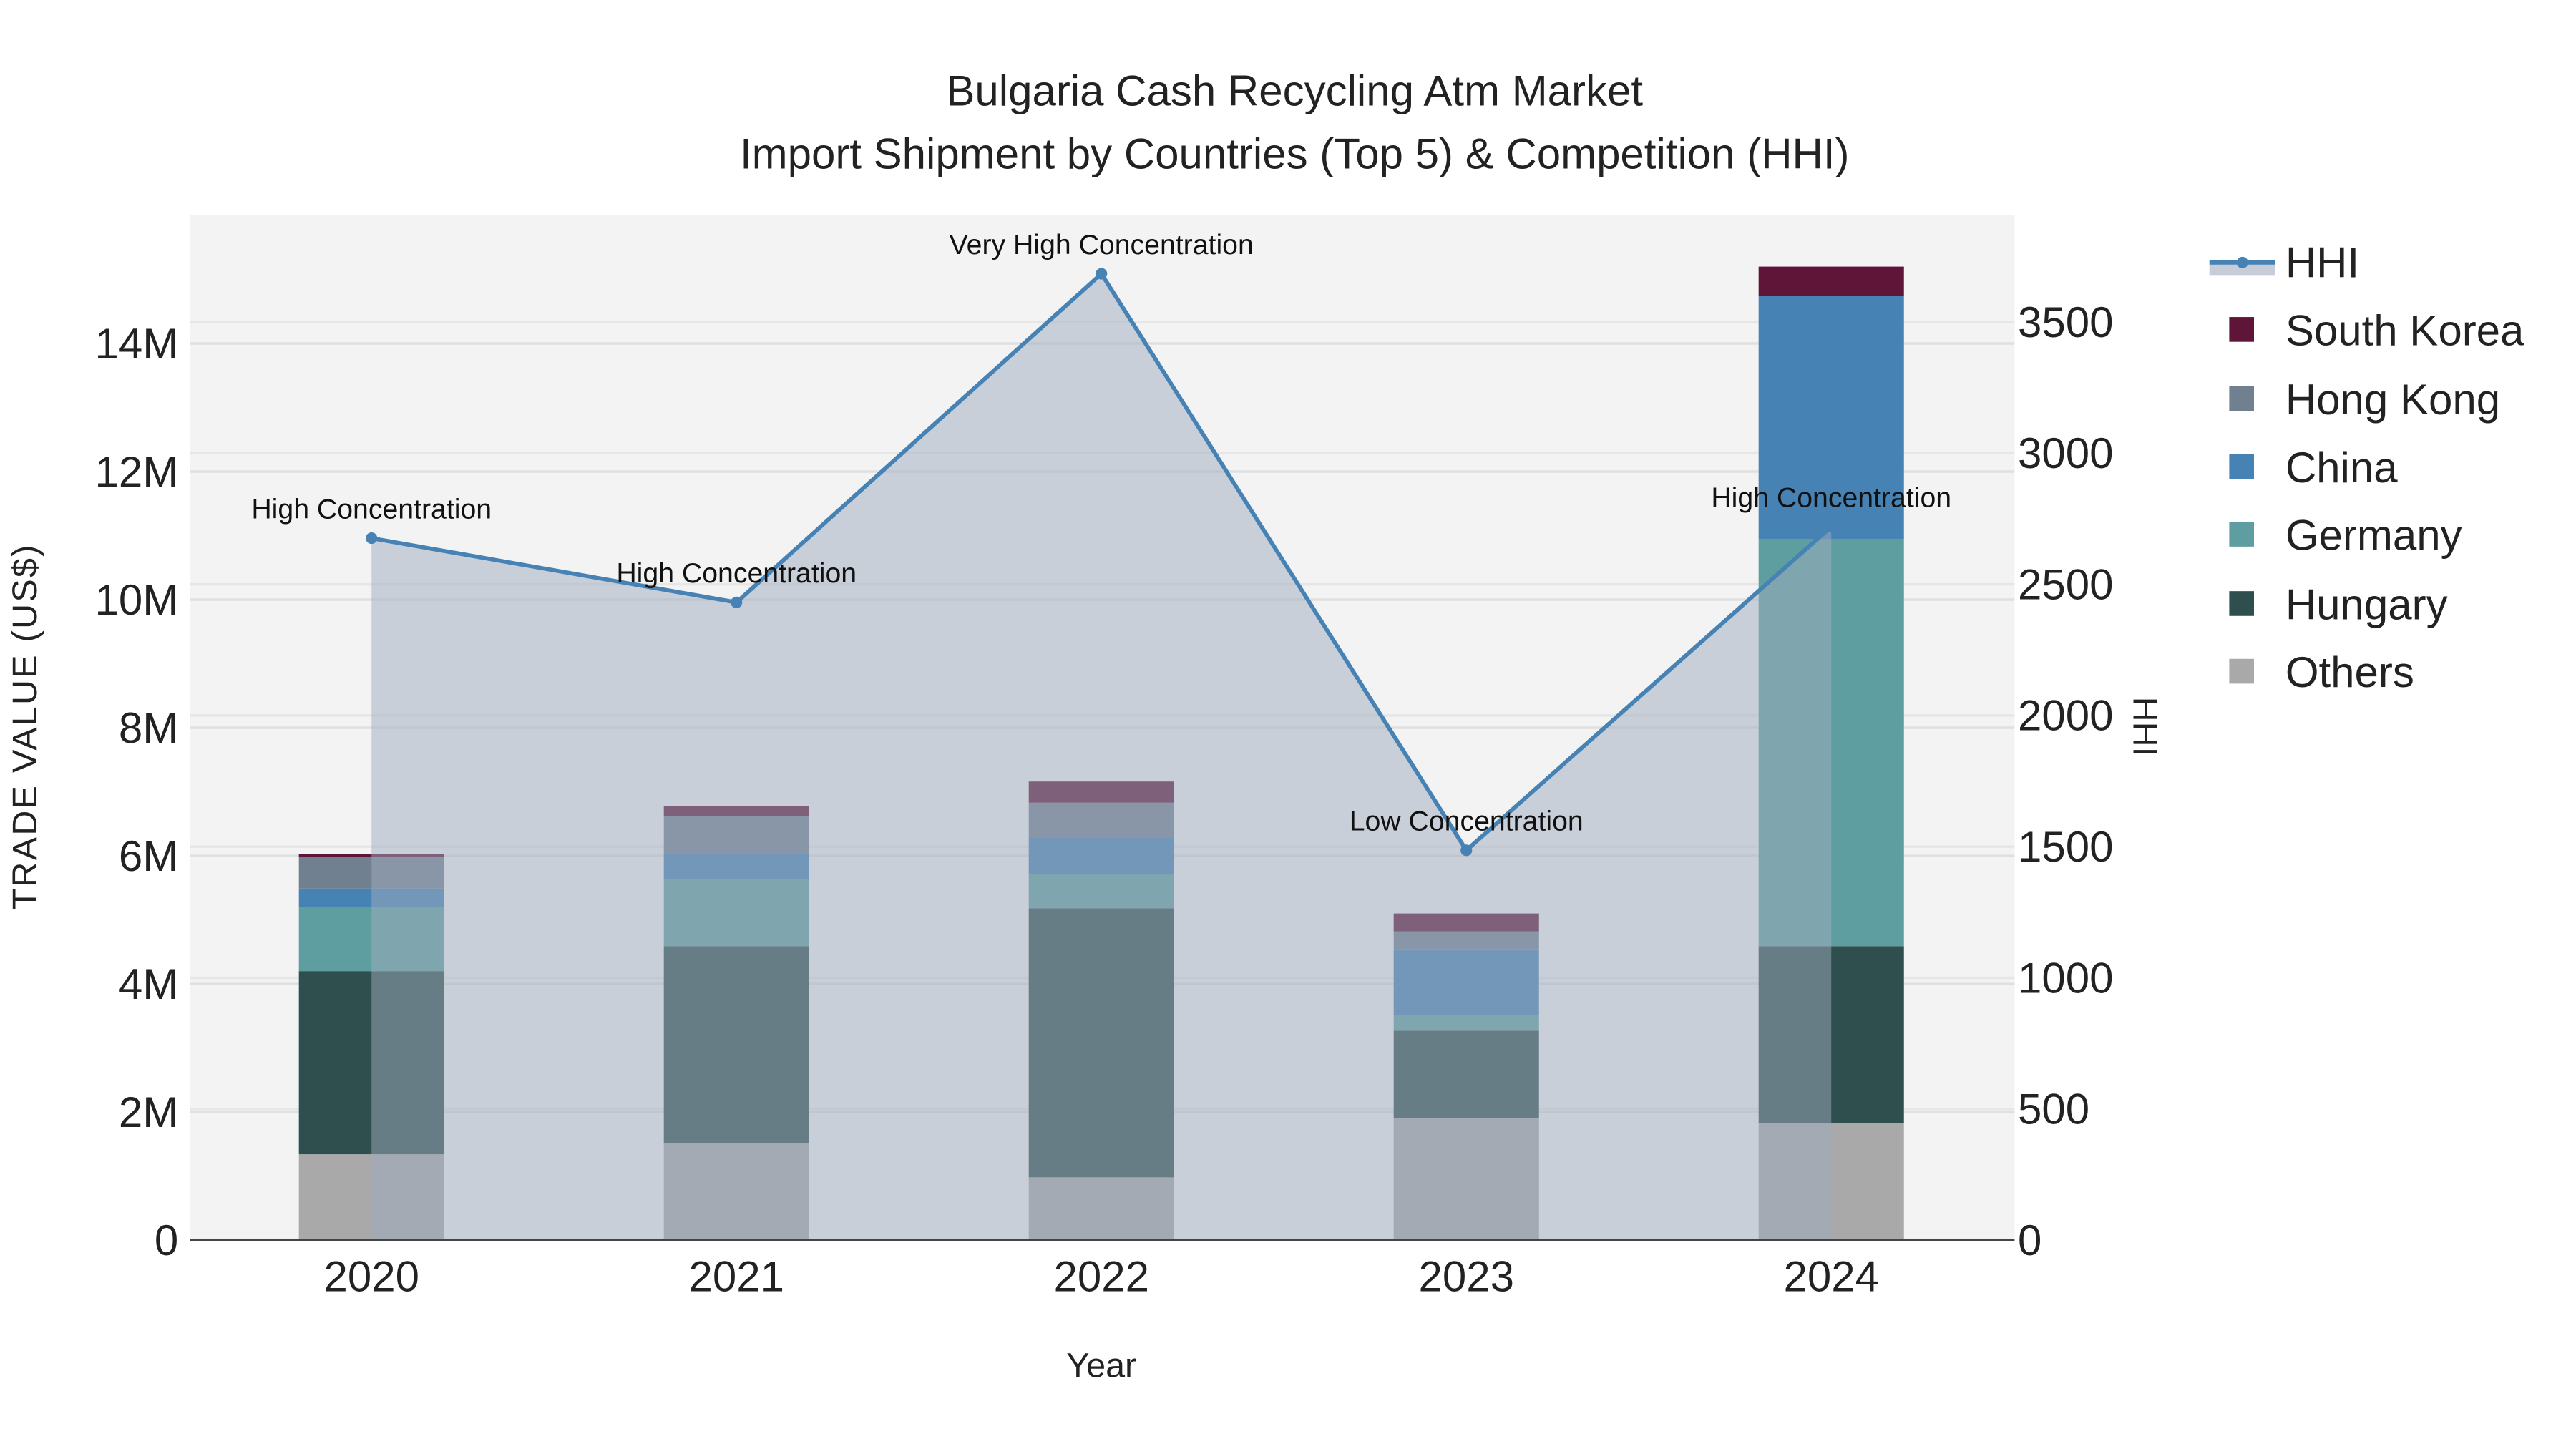 Image resolution: width=2576 pixels, height=1449 pixels. I want to click on y2-tick-label: 1000, so click(2065, 978).